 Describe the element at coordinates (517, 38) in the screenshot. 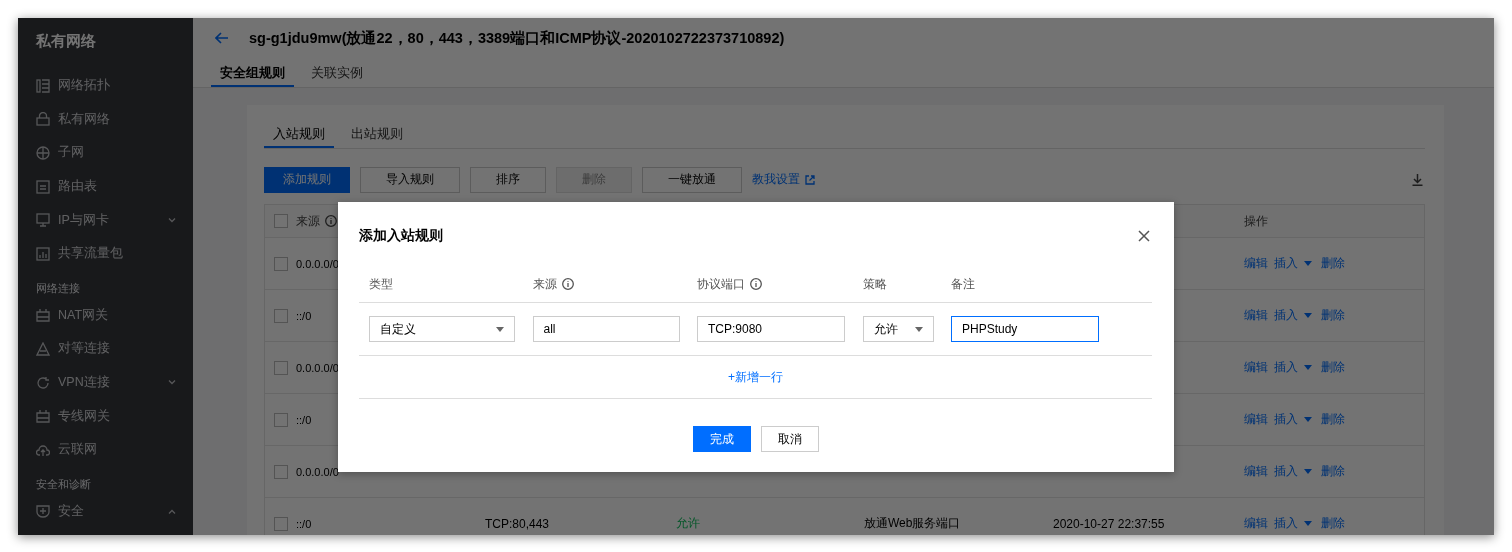

I see `page-title: sg-g1jdu9mw(放通22，80，443，3389端口和ICMP协议-2020102722373710892)` at that location.